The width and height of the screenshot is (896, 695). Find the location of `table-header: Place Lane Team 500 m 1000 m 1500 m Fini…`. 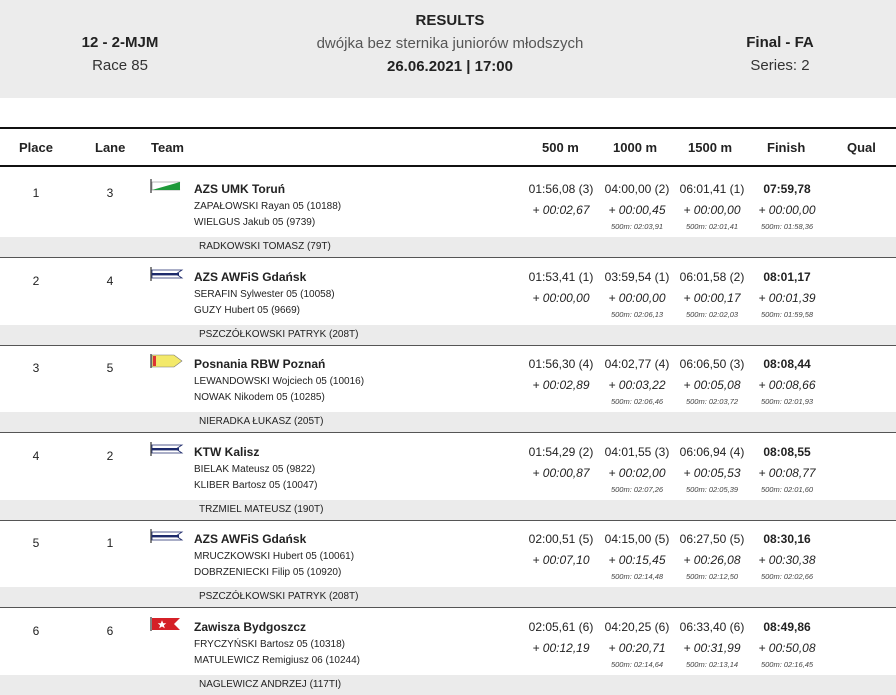

table-header: Place Lane Team 500 m 1000 m 1500 m Fini… is located at coordinates (448, 147).